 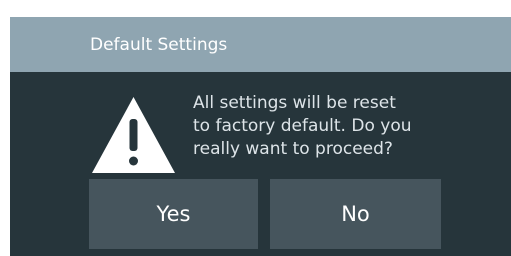 I want to click on warning-icon, so click(x=133, y=135).